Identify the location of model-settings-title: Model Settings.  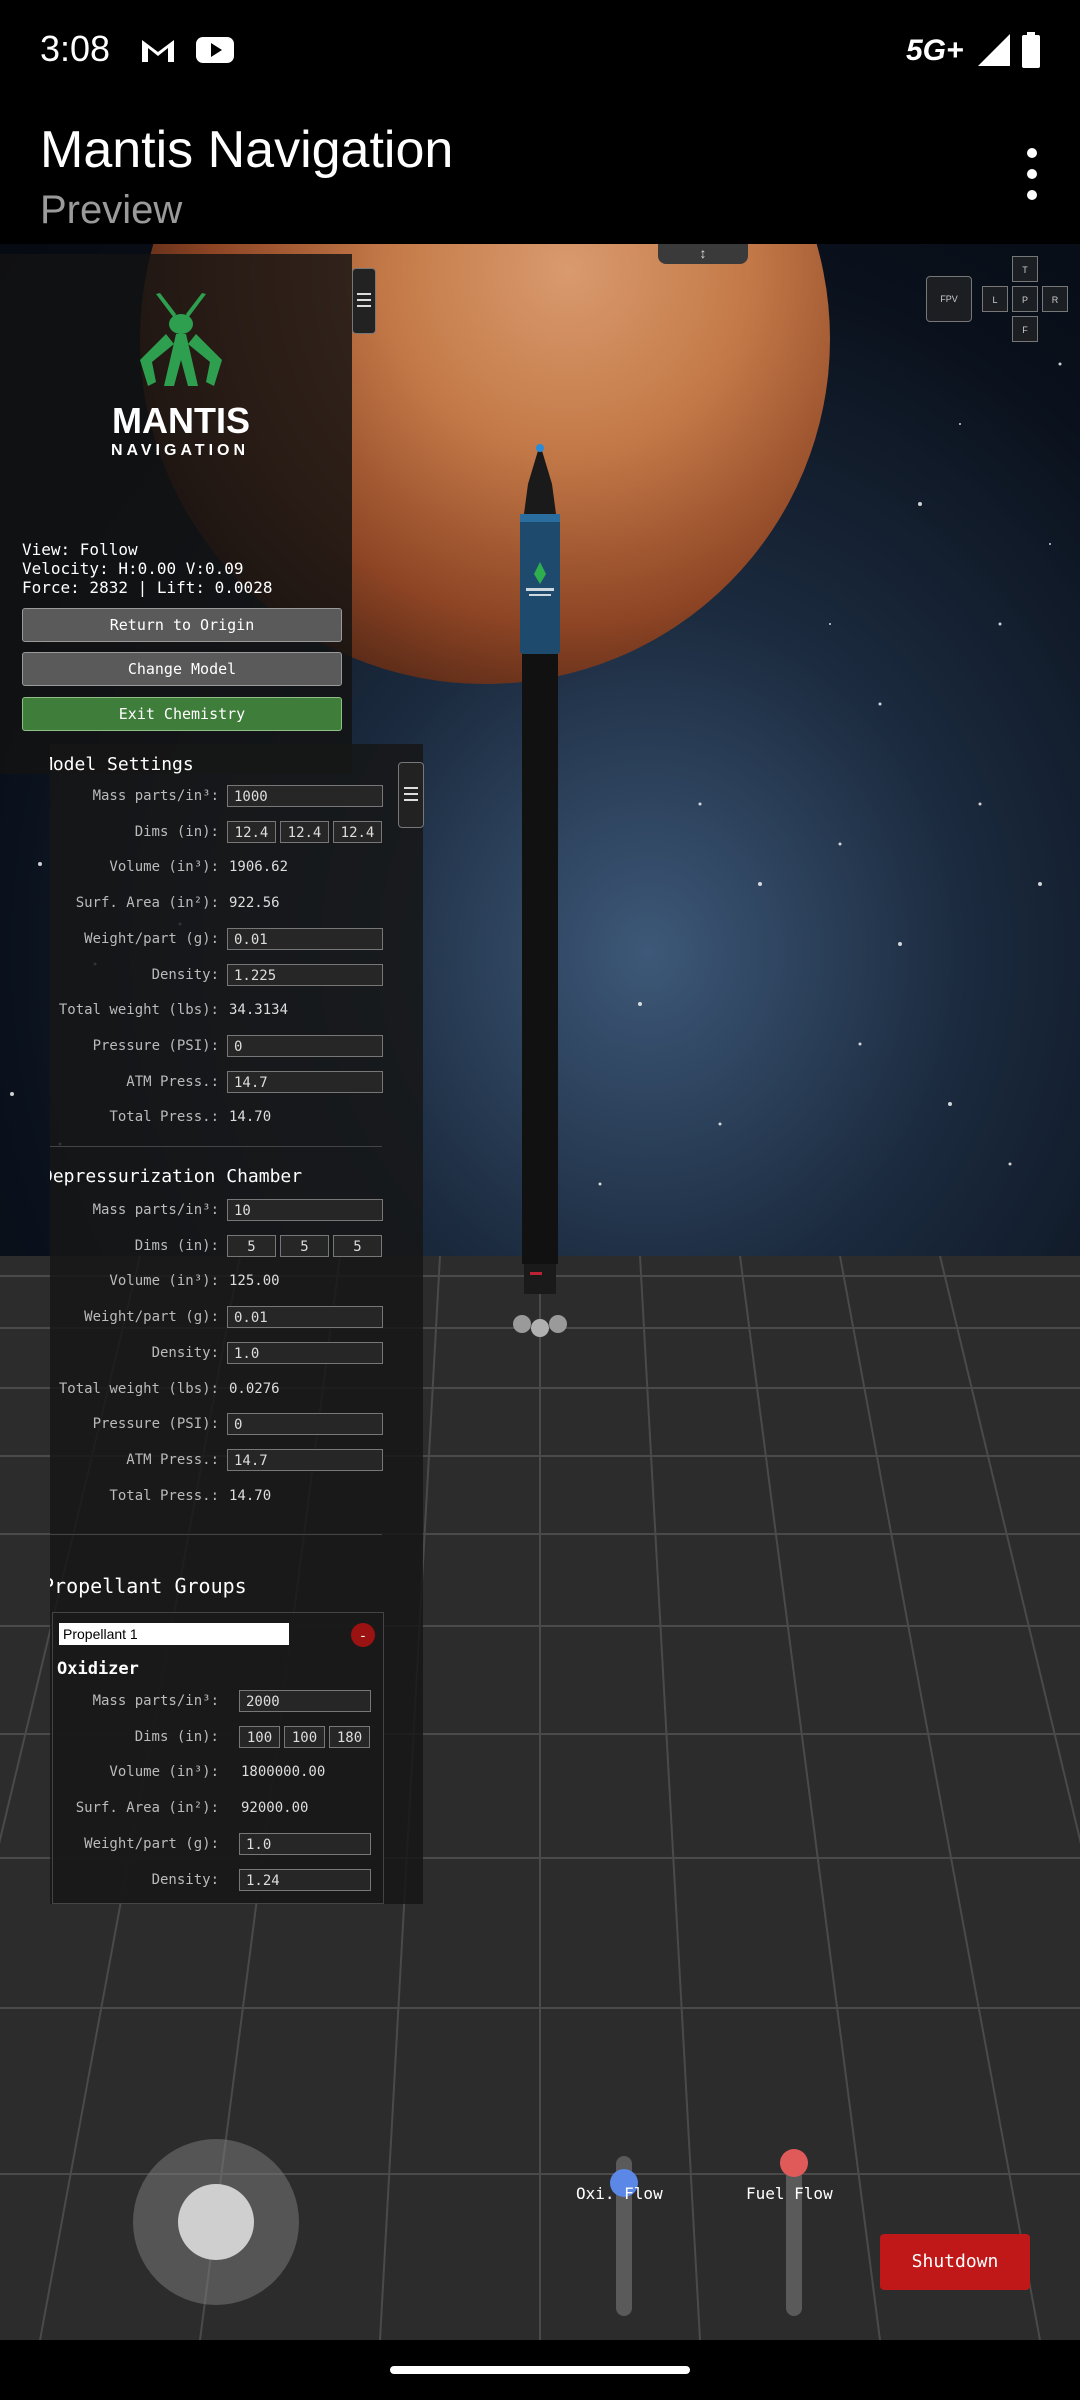
(122, 764).